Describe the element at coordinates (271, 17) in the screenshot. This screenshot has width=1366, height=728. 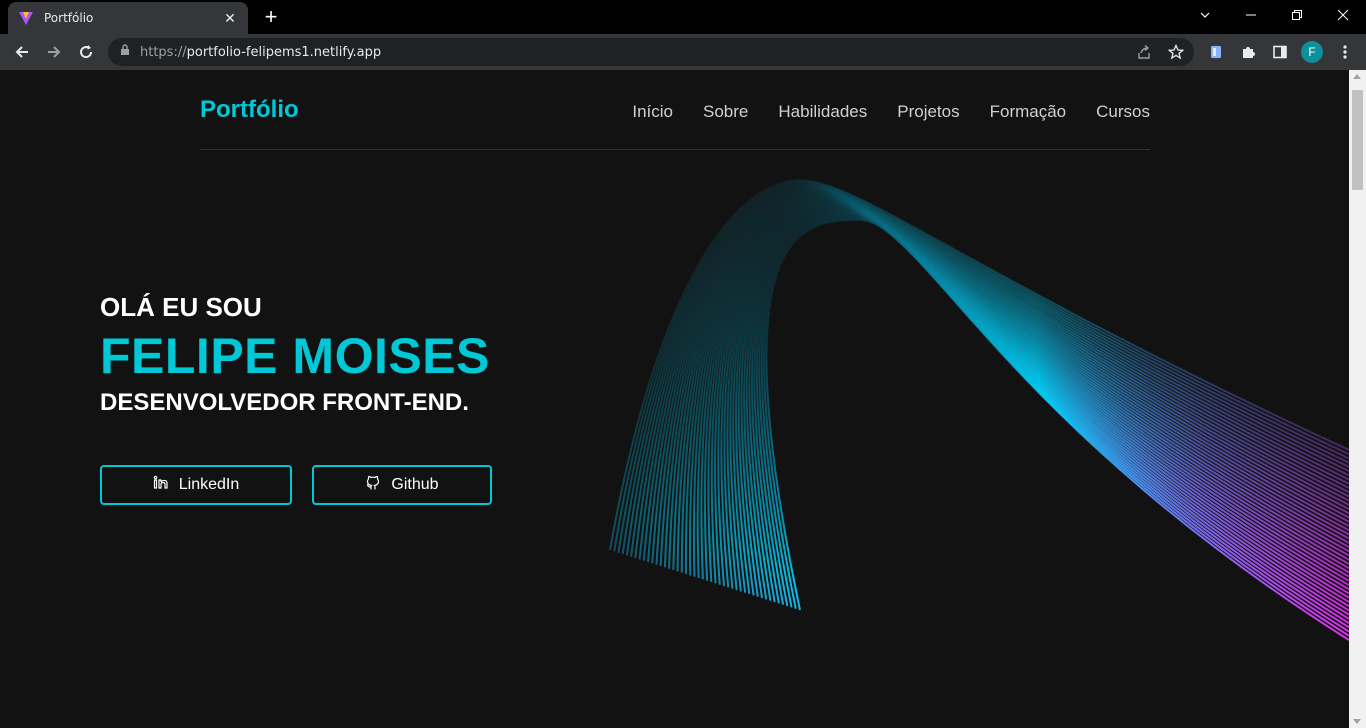
I see `new-tab-button: +` at that location.